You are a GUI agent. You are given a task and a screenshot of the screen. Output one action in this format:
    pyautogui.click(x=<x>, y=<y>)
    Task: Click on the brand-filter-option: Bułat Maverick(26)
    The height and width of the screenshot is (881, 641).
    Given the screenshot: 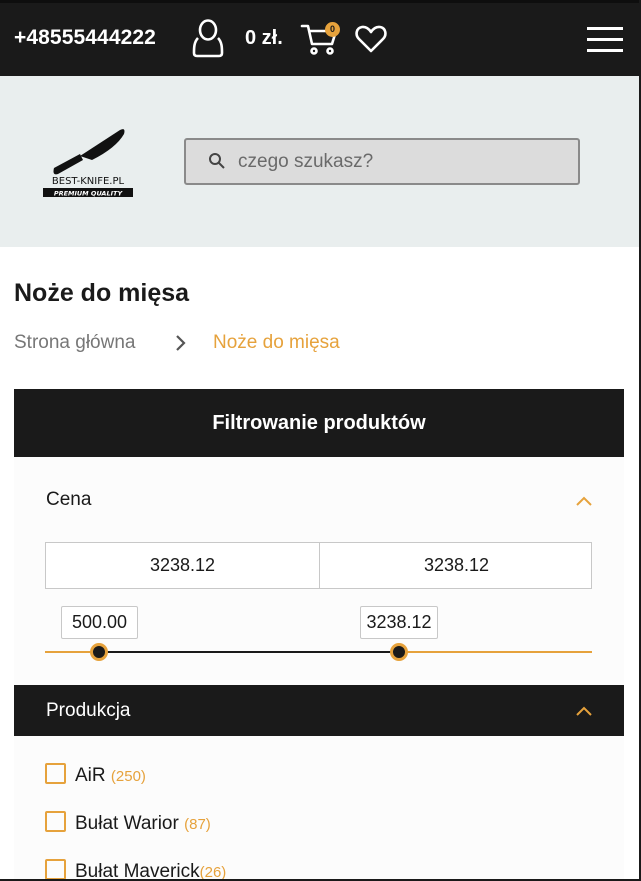 What is the action you would take?
    pyautogui.click(x=135, y=870)
    